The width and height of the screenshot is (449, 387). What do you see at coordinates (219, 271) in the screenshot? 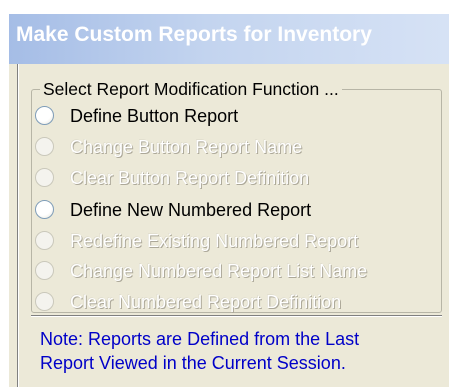
I see `option-label: Change Numbered Report List Name` at bounding box center [219, 271].